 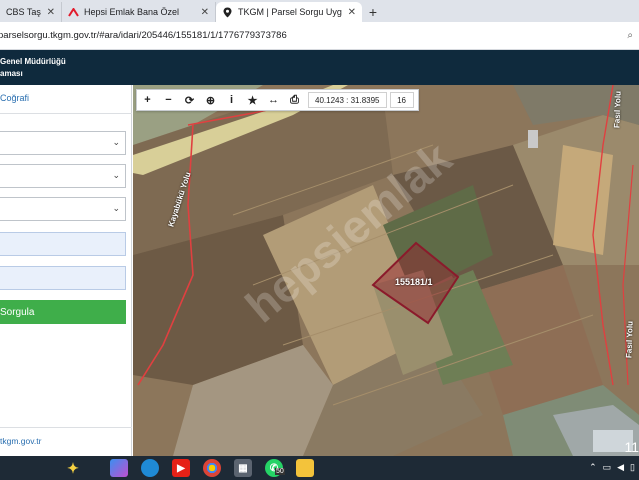 I want to click on parcel-label: 155181/1, so click(x=414, y=282).